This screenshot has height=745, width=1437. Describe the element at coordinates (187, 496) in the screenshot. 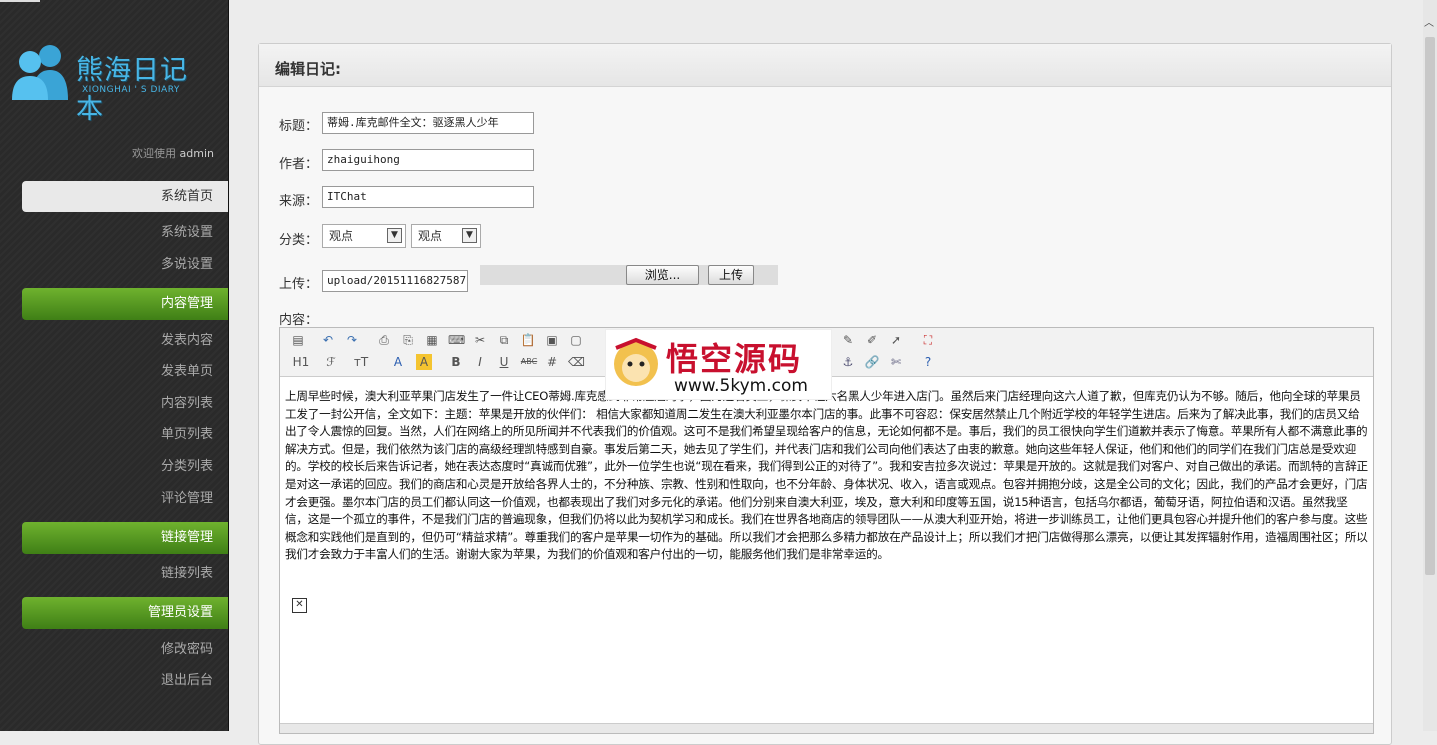

I see `nav-comment-manage: 评论管理` at that location.